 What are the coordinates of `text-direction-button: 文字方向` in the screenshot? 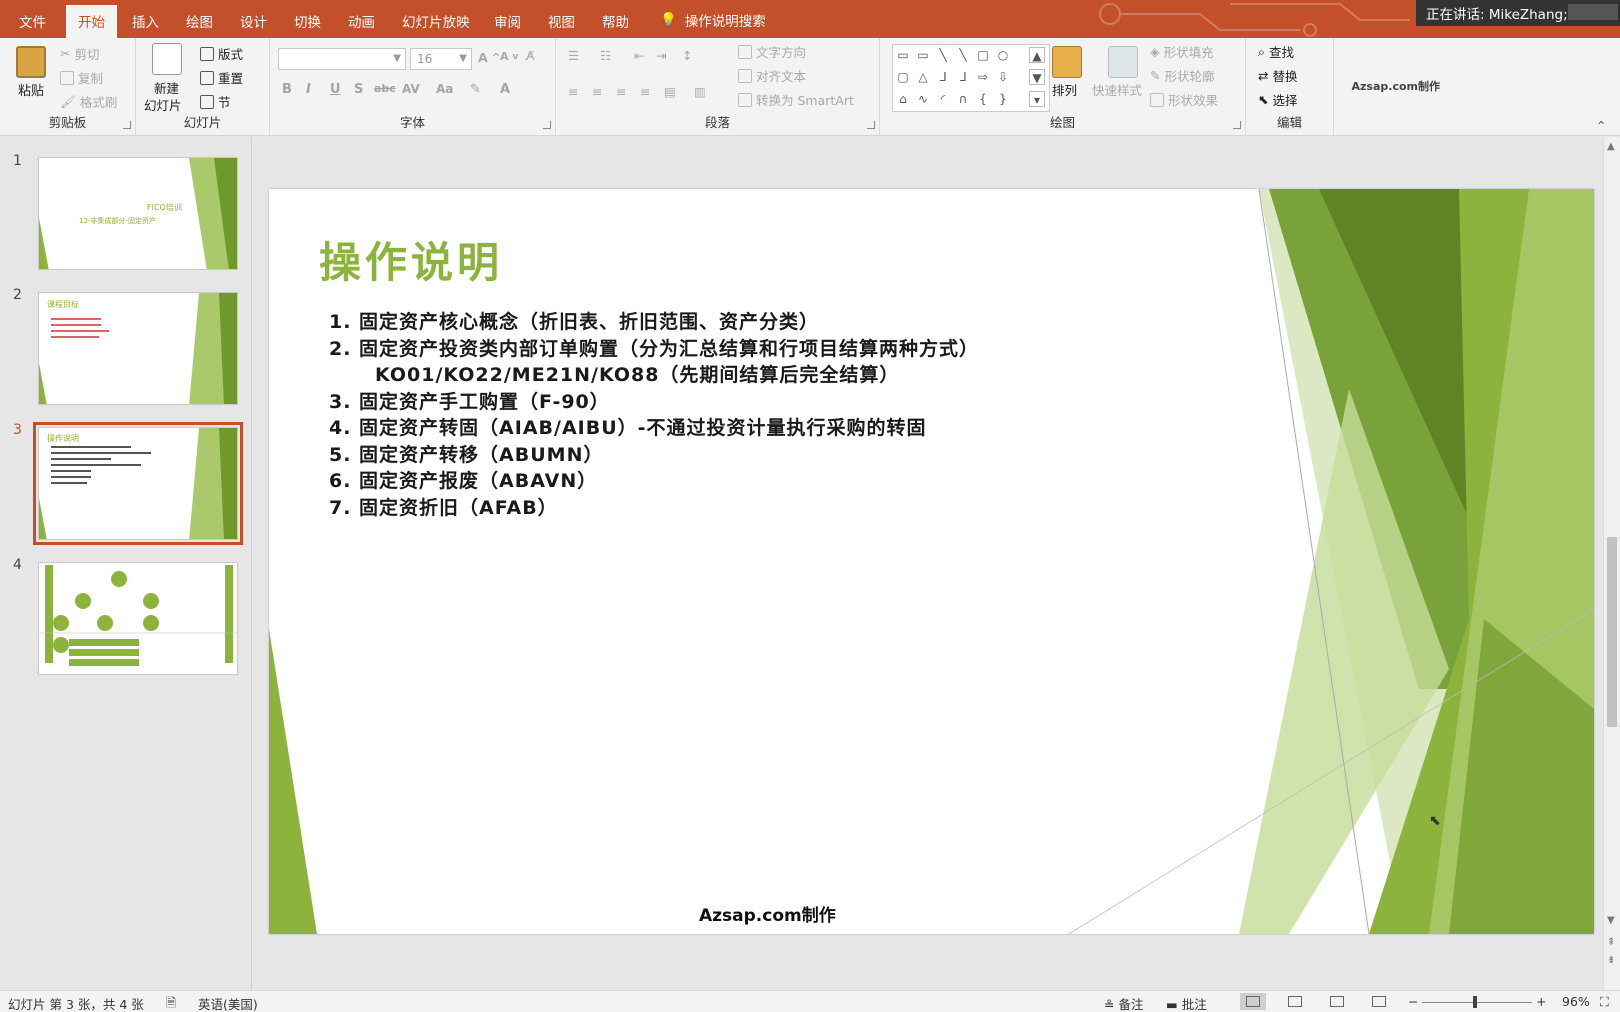 It's located at (772, 51).